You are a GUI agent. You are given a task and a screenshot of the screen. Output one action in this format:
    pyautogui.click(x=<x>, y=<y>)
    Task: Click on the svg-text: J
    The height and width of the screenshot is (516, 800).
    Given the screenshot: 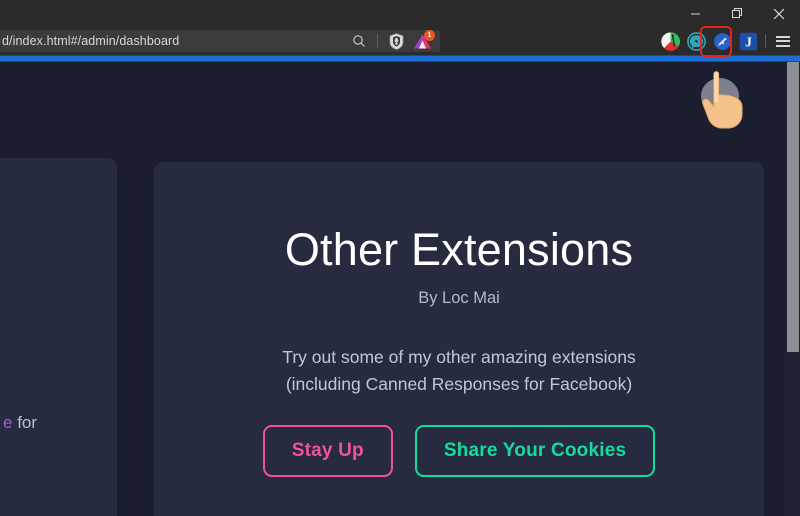 What is the action you would take?
    pyautogui.click(x=748, y=41)
    